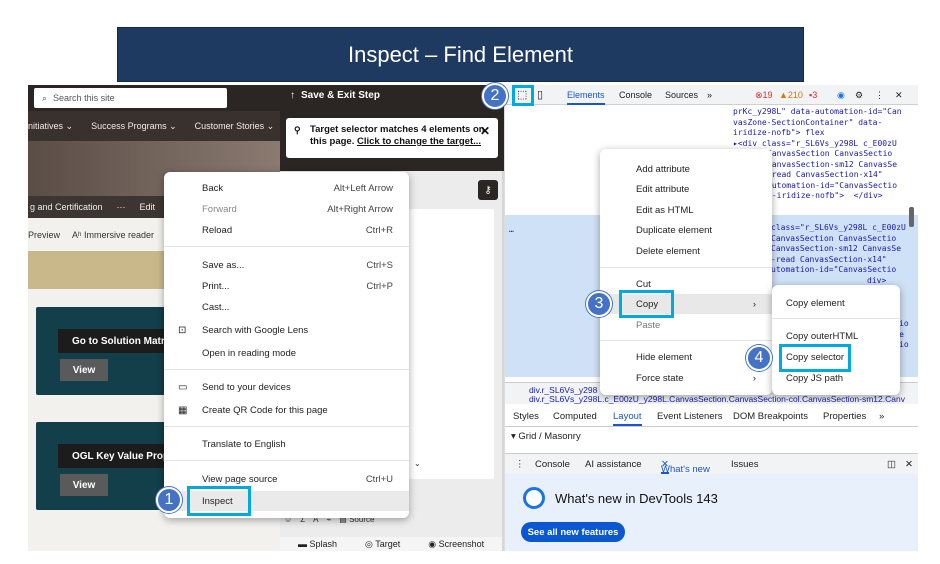  I want to click on copy-selector-highlight-box, so click(815, 358).